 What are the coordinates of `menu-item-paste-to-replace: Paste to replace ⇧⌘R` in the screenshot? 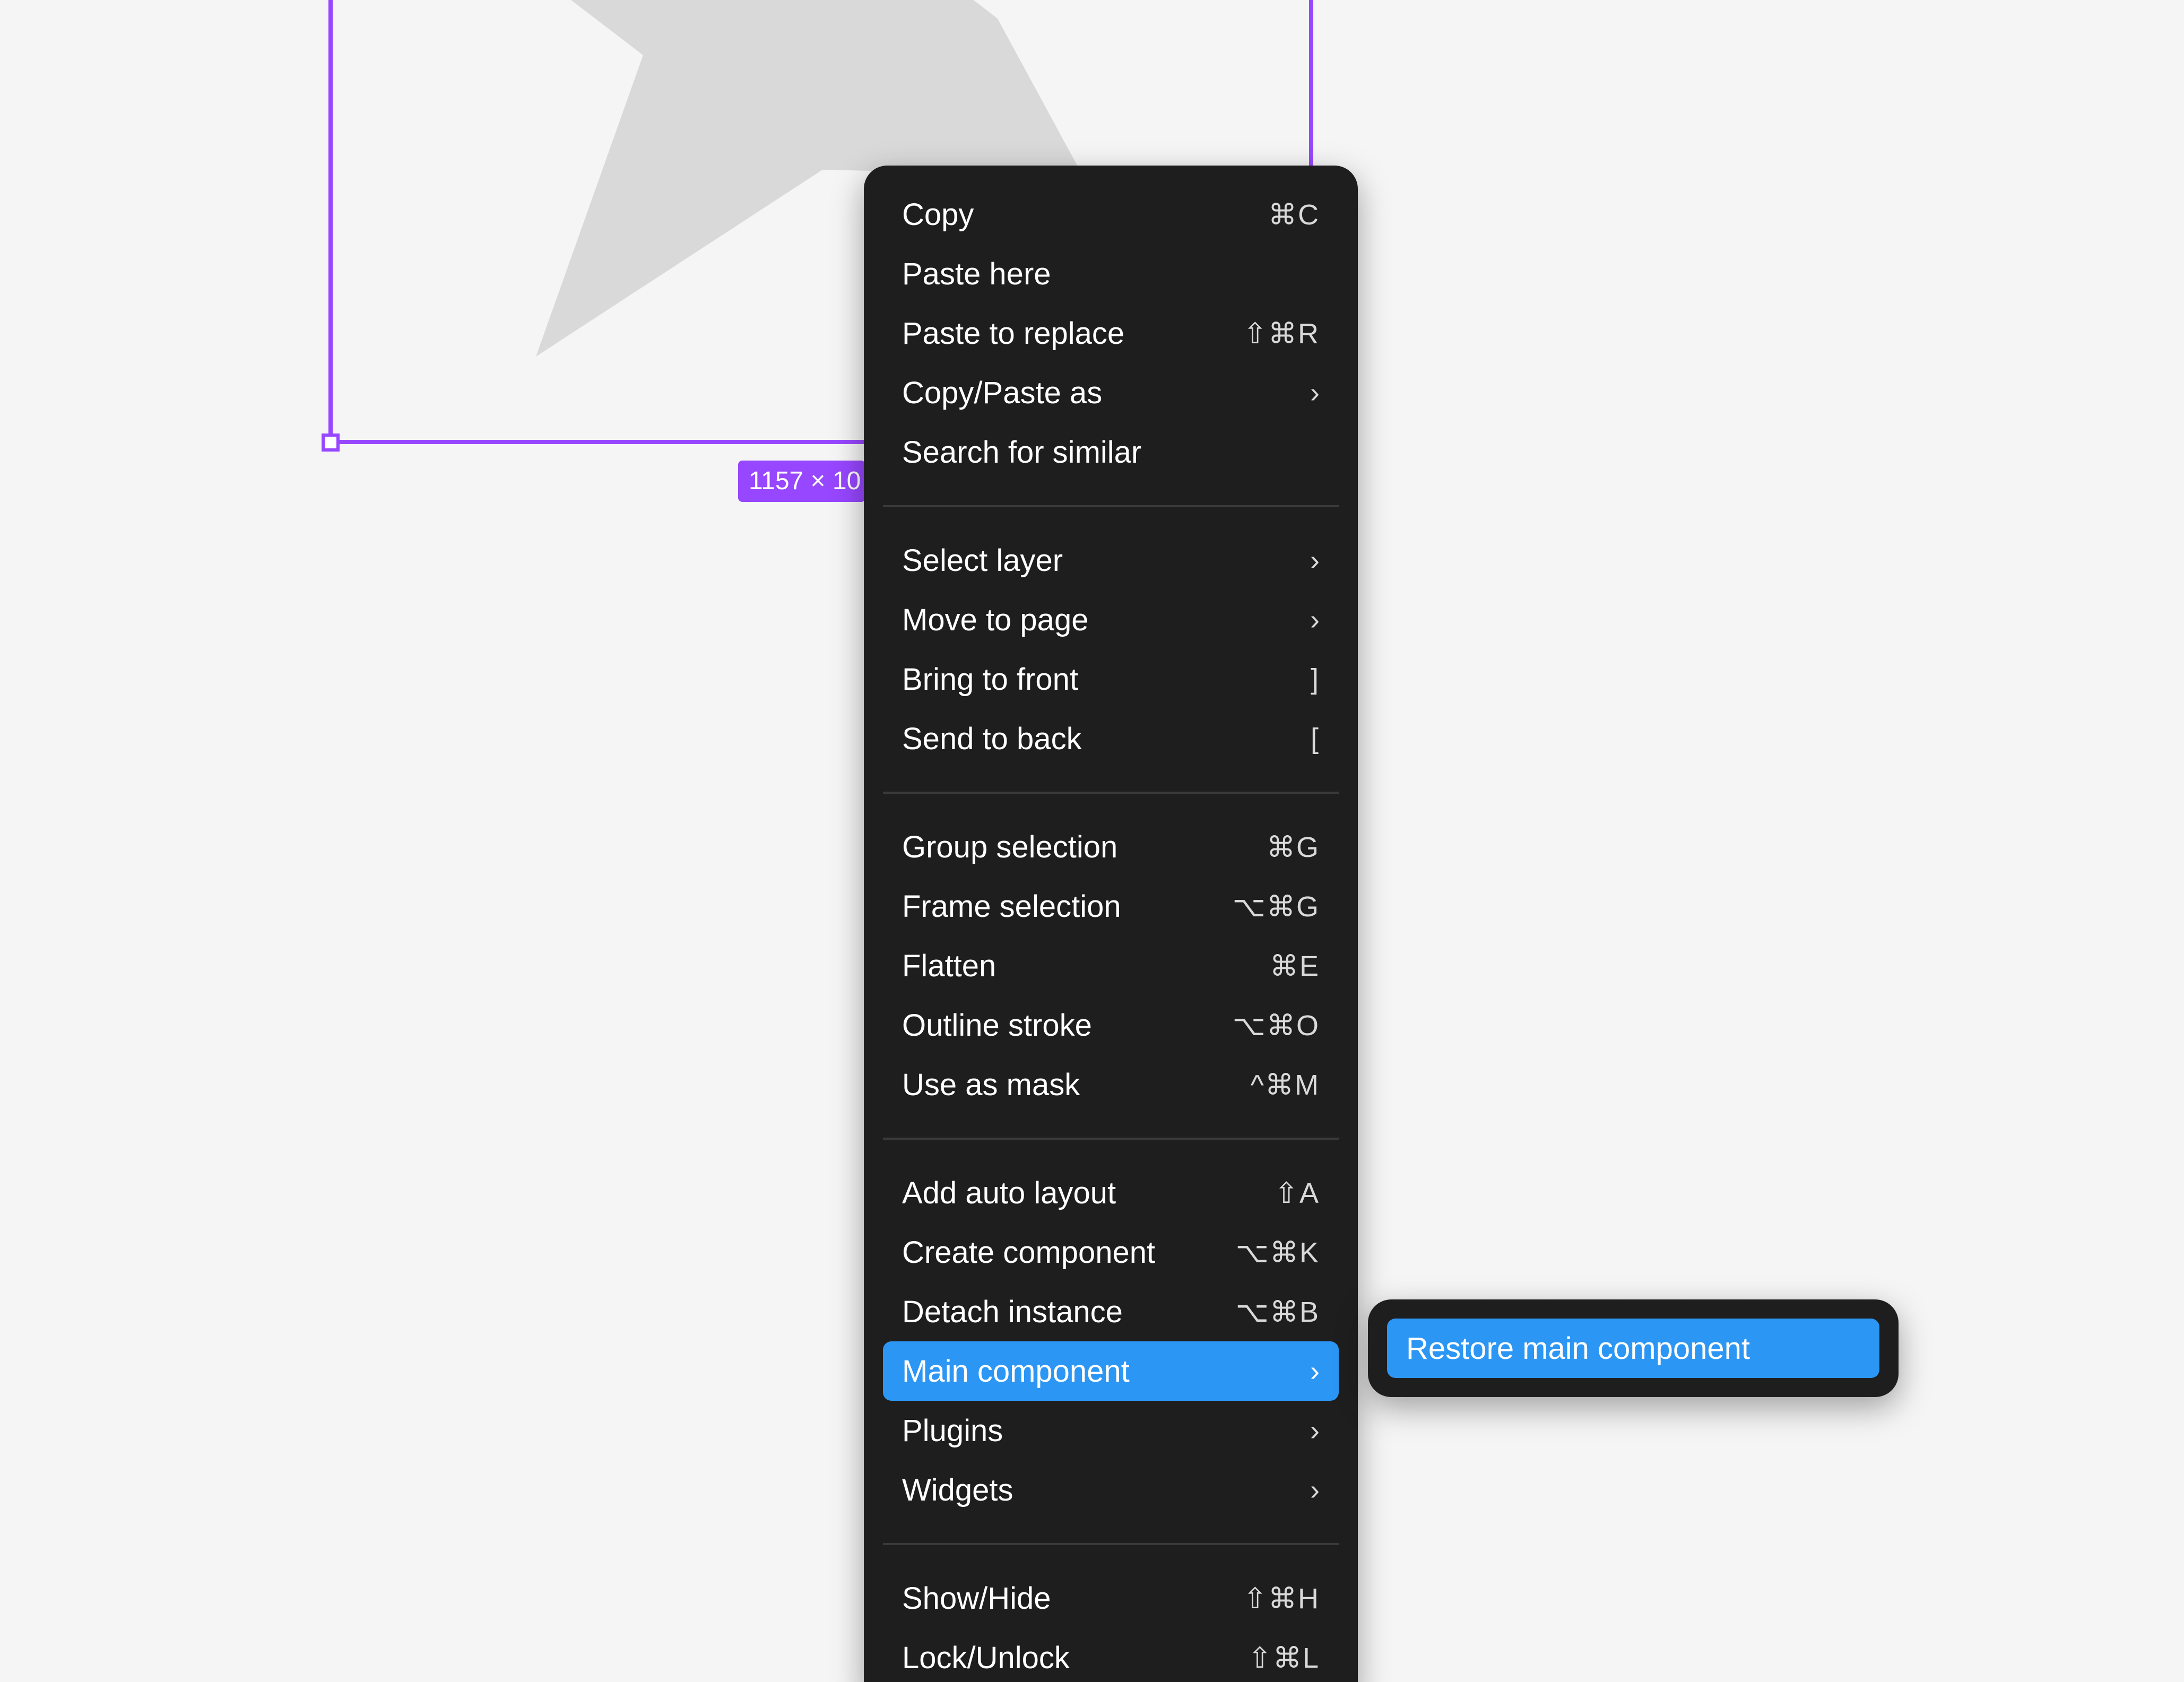 It's located at (1111, 333).